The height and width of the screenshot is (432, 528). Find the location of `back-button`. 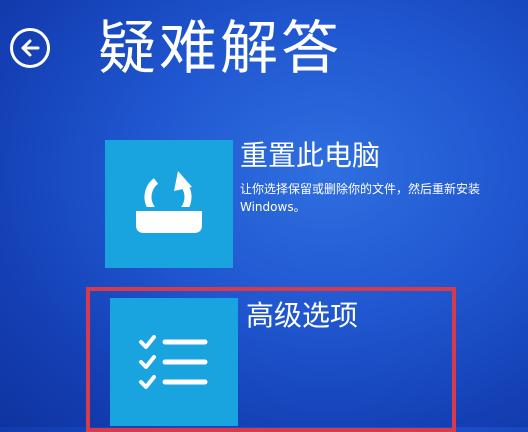

back-button is located at coordinates (30, 48).